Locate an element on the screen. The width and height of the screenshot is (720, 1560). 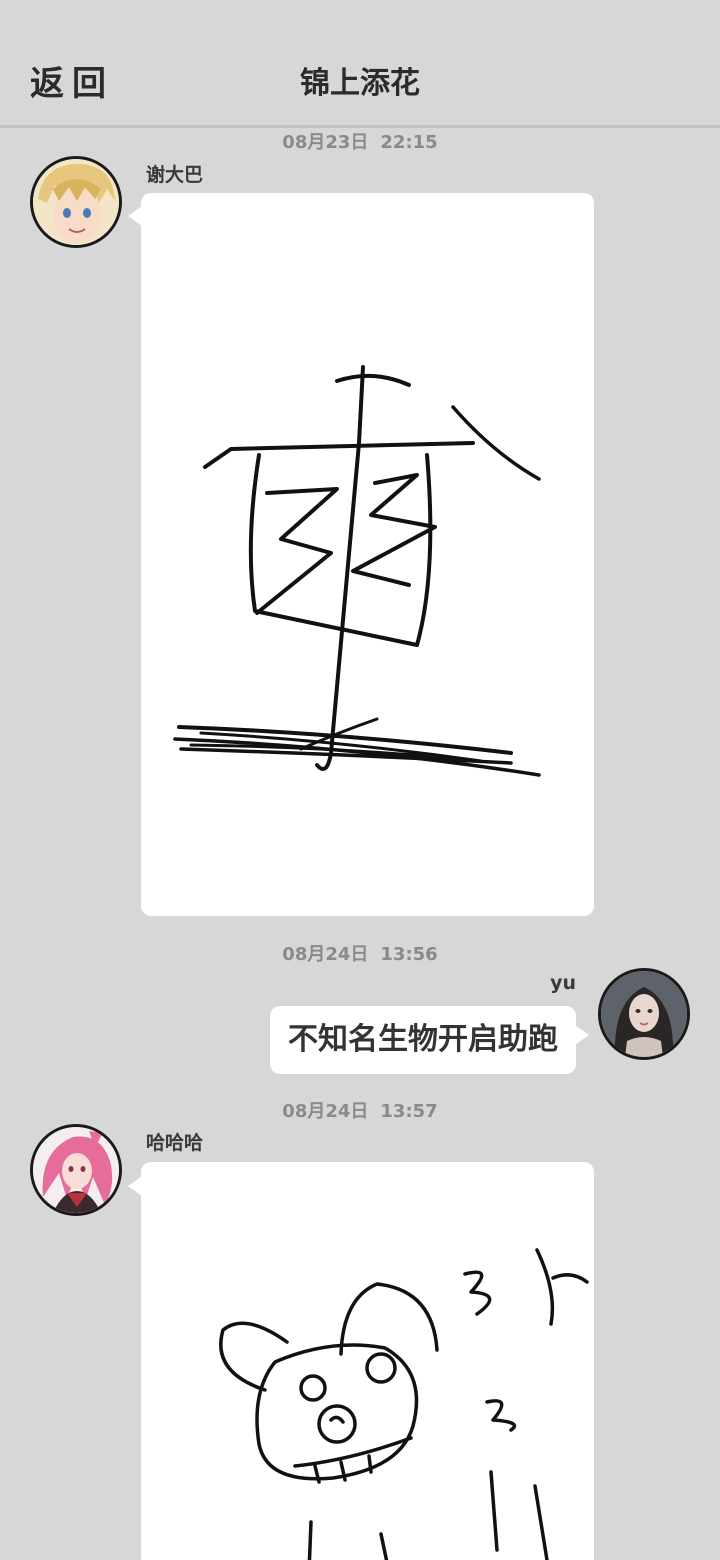
avatar-pink-hair-icon is located at coordinates (76, 1170).